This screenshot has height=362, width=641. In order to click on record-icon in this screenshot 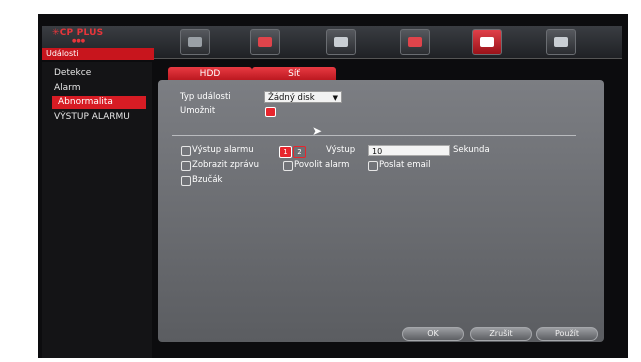, I will do `click(341, 42)`.